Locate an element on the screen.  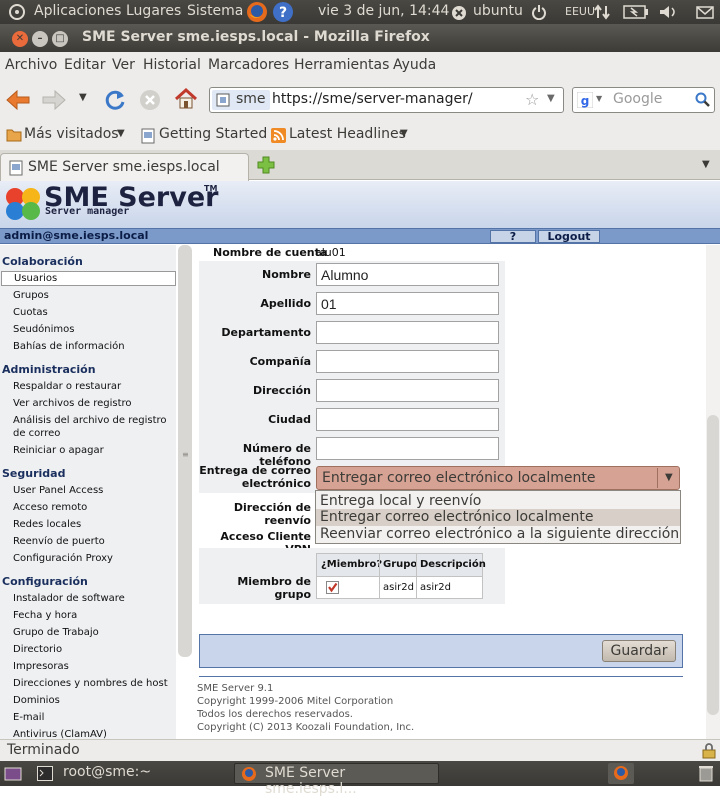
terminal-icon is located at coordinates (45, 775).